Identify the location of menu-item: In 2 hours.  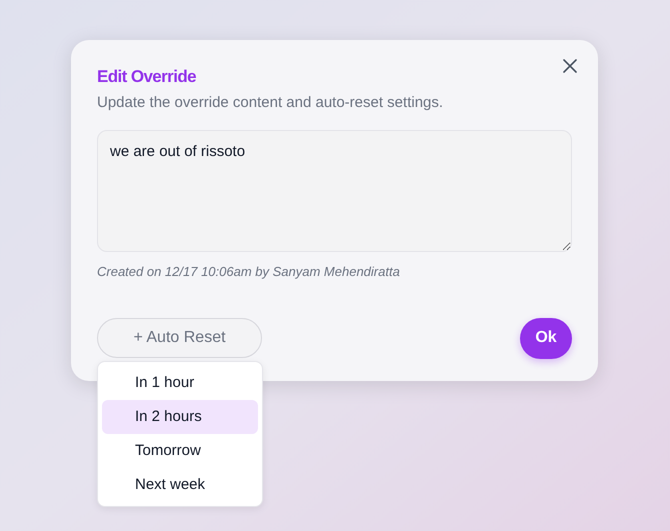
(180, 417).